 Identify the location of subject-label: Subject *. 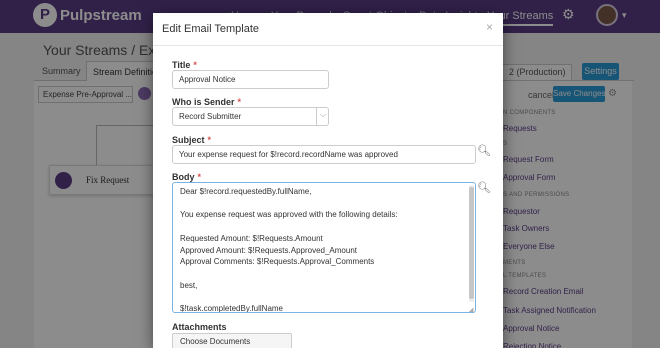
(192, 140).